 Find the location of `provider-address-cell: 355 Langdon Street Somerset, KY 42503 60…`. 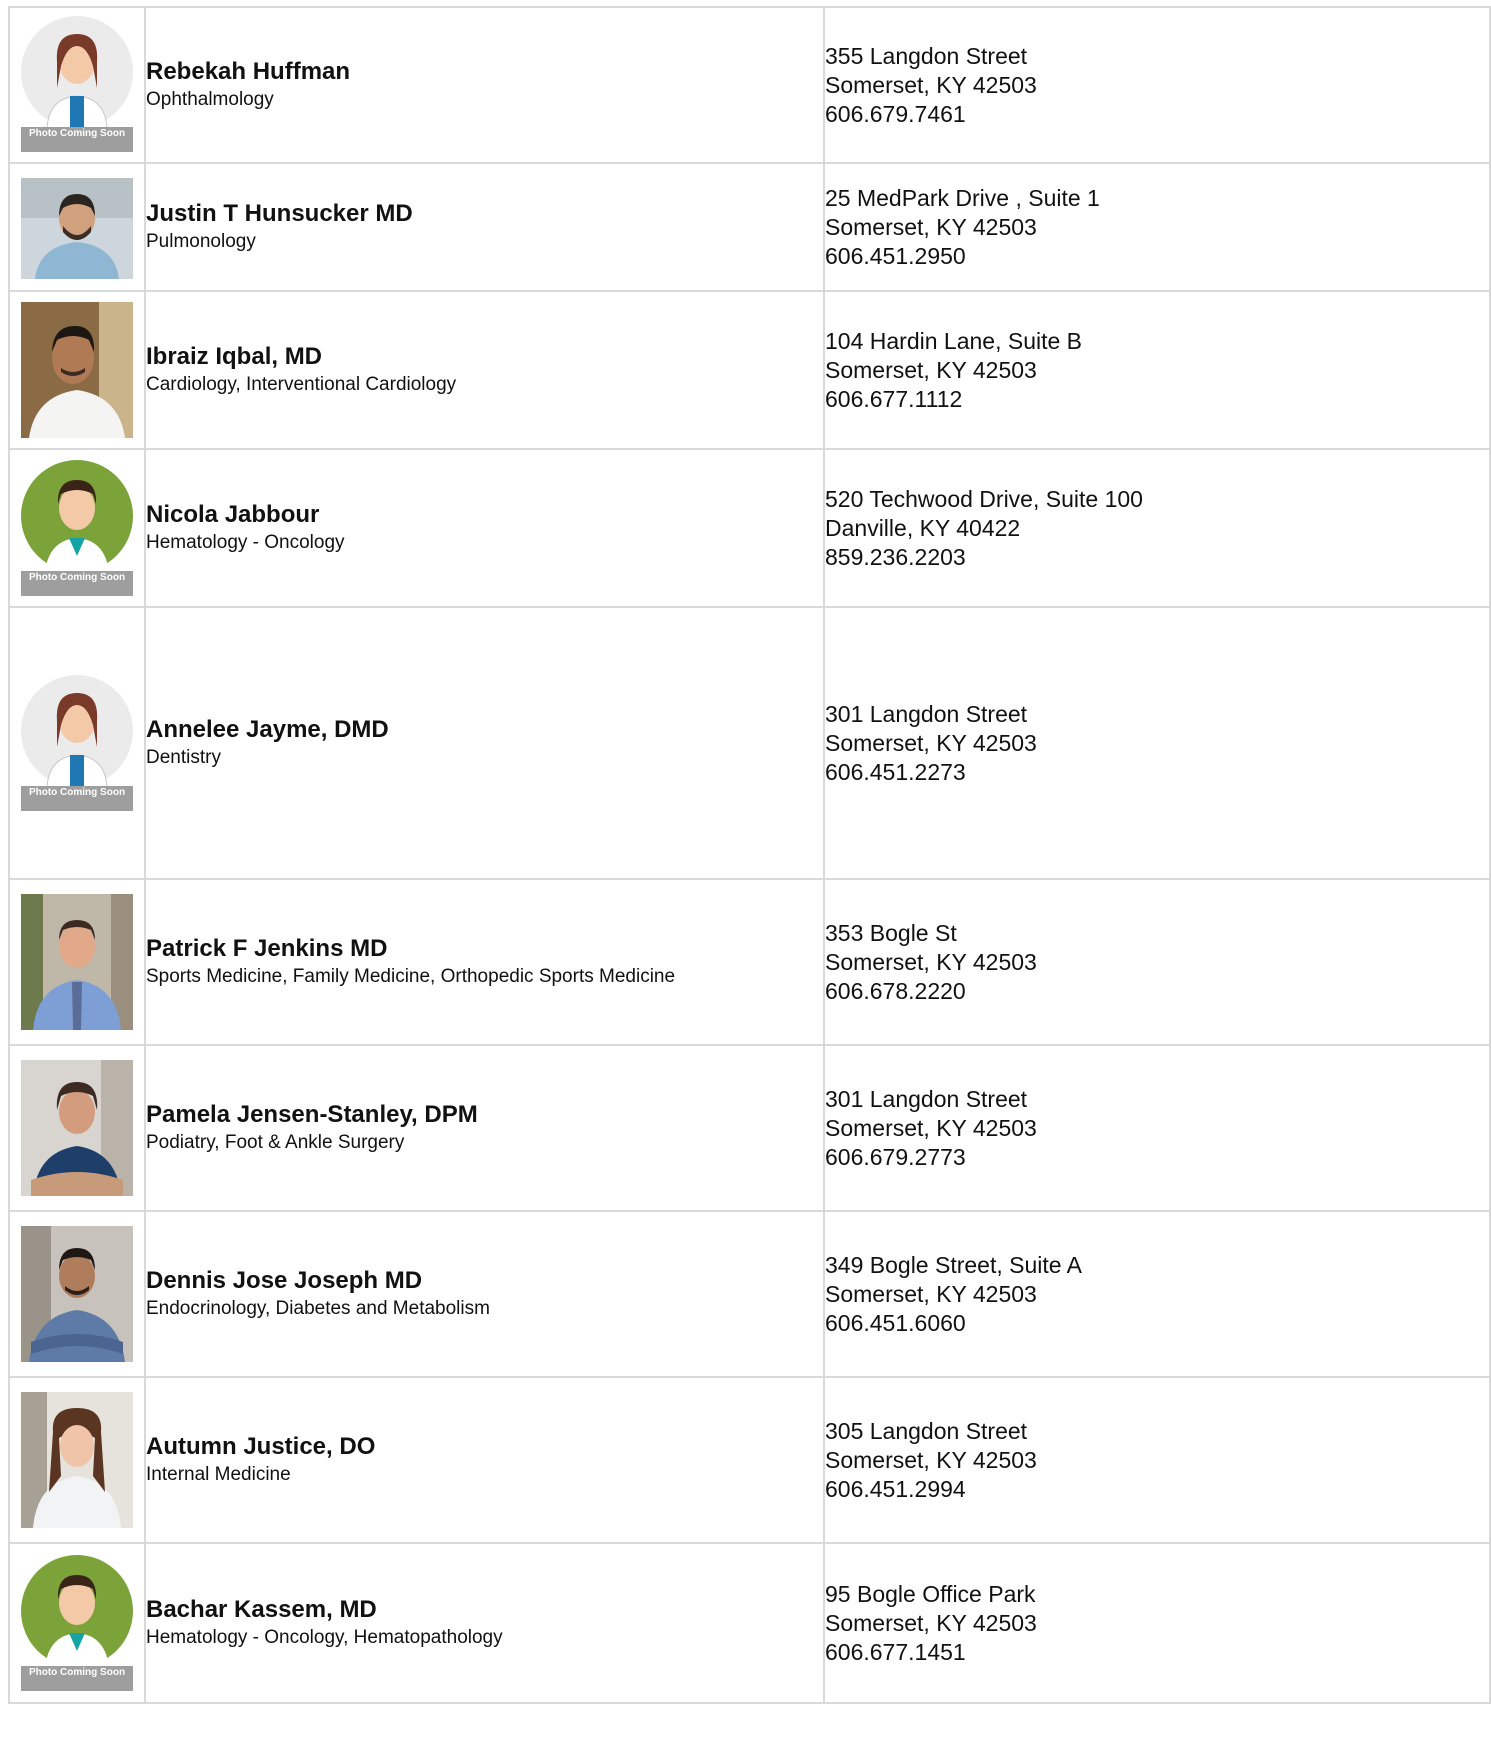

provider-address-cell: 355 Langdon Street Somerset, KY 42503 60… is located at coordinates (1157, 85).